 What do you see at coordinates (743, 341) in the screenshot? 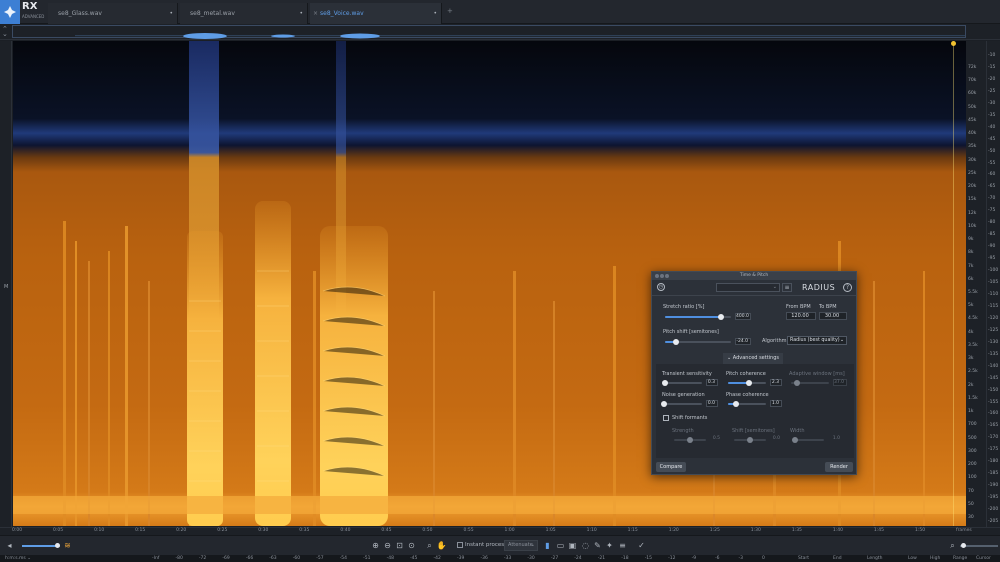
I see `pitch-shift-value: -24.0` at bounding box center [743, 341].